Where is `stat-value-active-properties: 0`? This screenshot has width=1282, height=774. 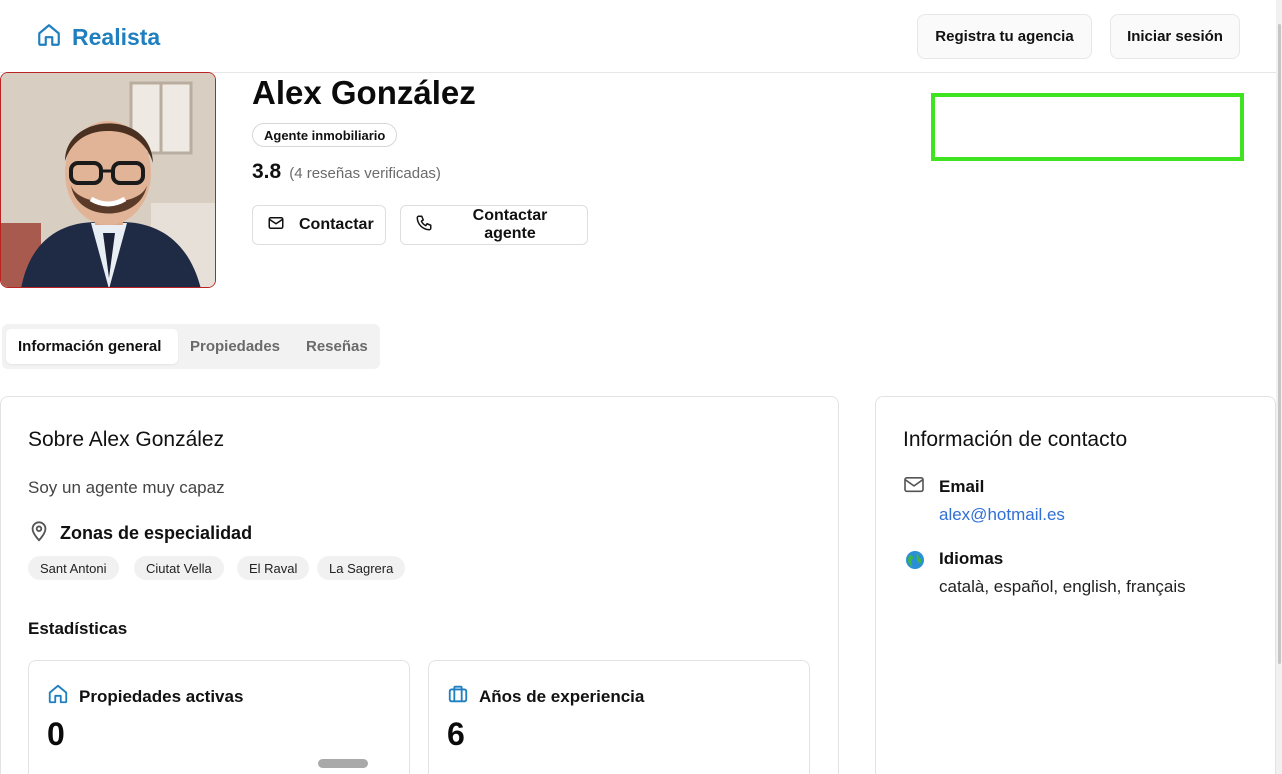
stat-value-active-properties: 0 is located at coordinates (56, 734).